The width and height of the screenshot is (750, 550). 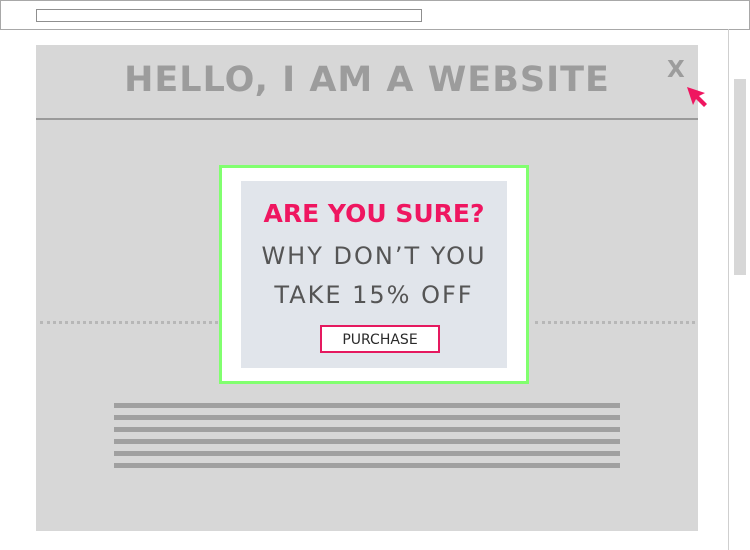 What do you see at coordinates (728, 289) in the screenshot?
I see `scroll-track` at bounding box center [728, 289].